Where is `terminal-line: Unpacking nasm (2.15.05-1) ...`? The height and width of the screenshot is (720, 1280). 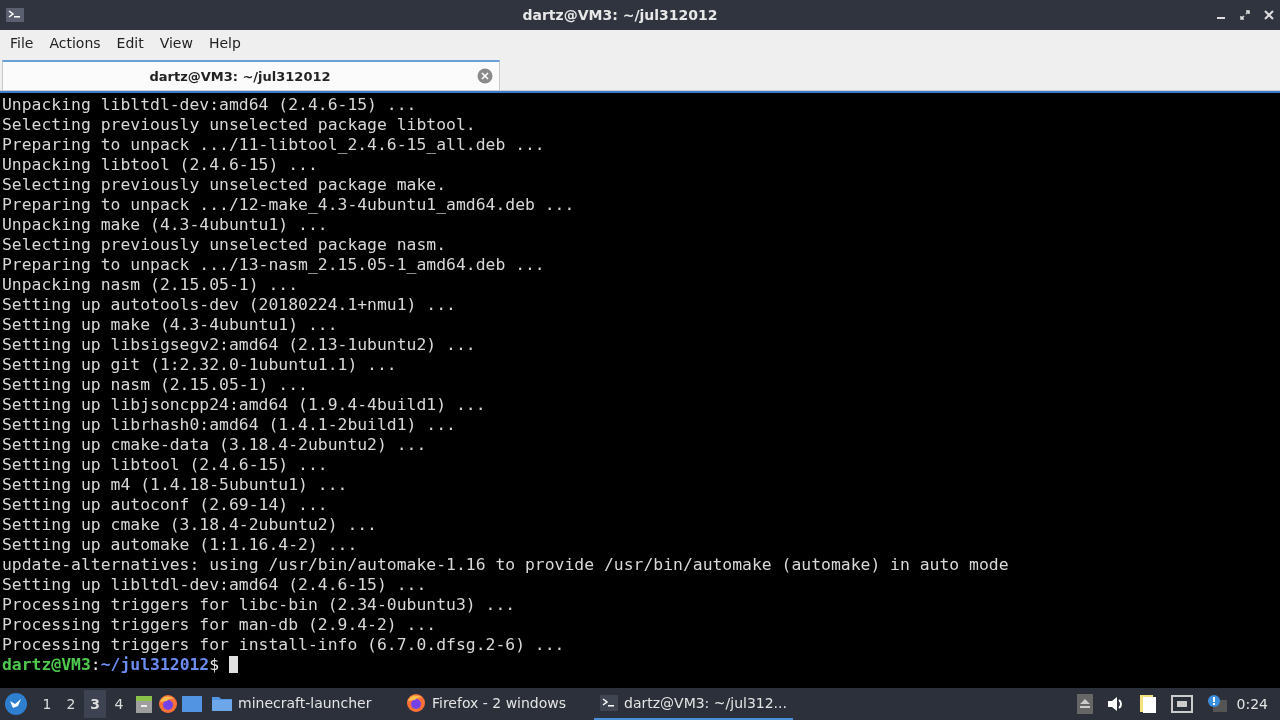
terminal-line: Unpacking nasm (2.15.05-1) ... is located at coordinates (150, 284).